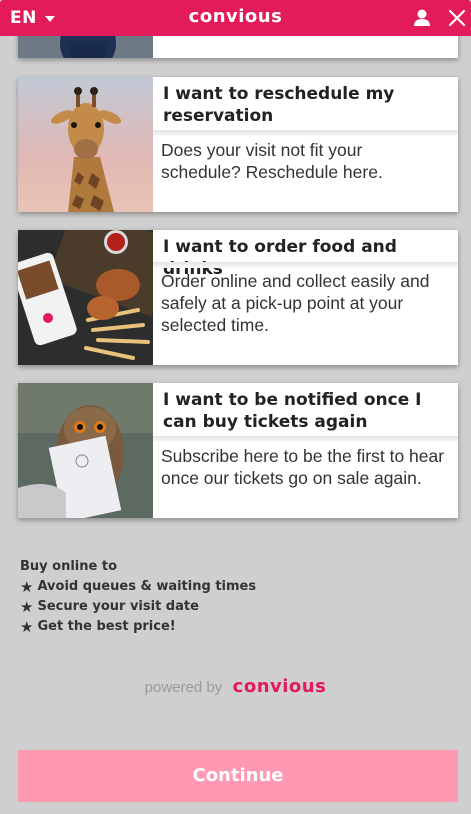 This screenshot has width=471, height=814. What do you see at coordinates (85, 297) in the screenshot?
I see `food-image` at bounding box center [85, 297].